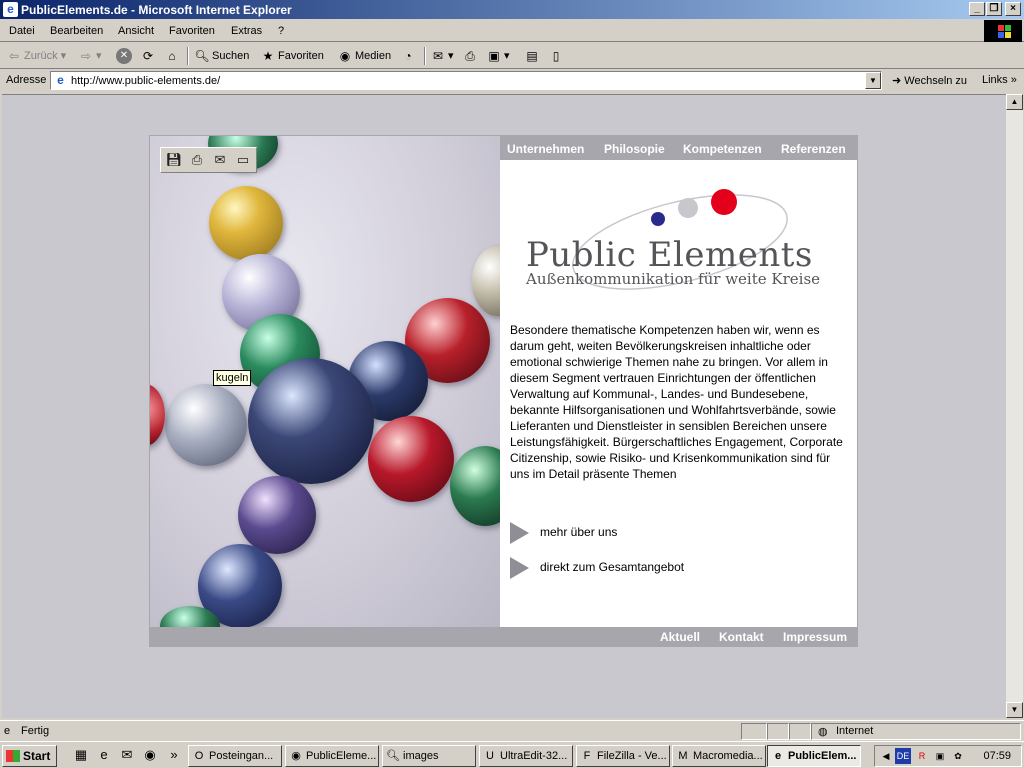 The height and width of the screenshot is (768, 1024). What do you see at coordinates (545, 149) in the screenshot?
I see `nav-unternehmen: Unternehmen` at bounding box center [545, 149].